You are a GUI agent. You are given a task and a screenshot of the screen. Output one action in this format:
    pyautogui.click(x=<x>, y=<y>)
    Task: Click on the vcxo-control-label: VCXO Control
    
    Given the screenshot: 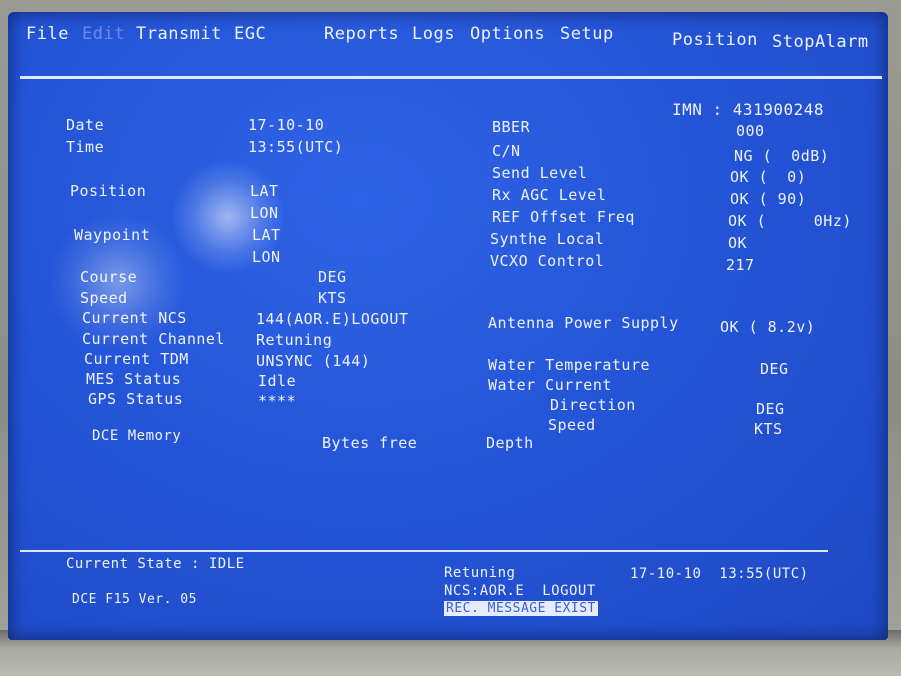 What is the action you would take?
    pyautogui.click(x=547, y=261)
    